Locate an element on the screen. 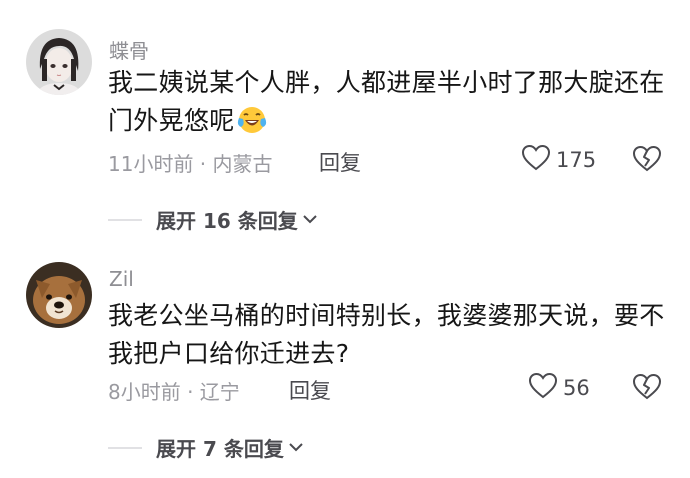 The image size is (690, 478). username: Zil is located at coordinates (121, 279).